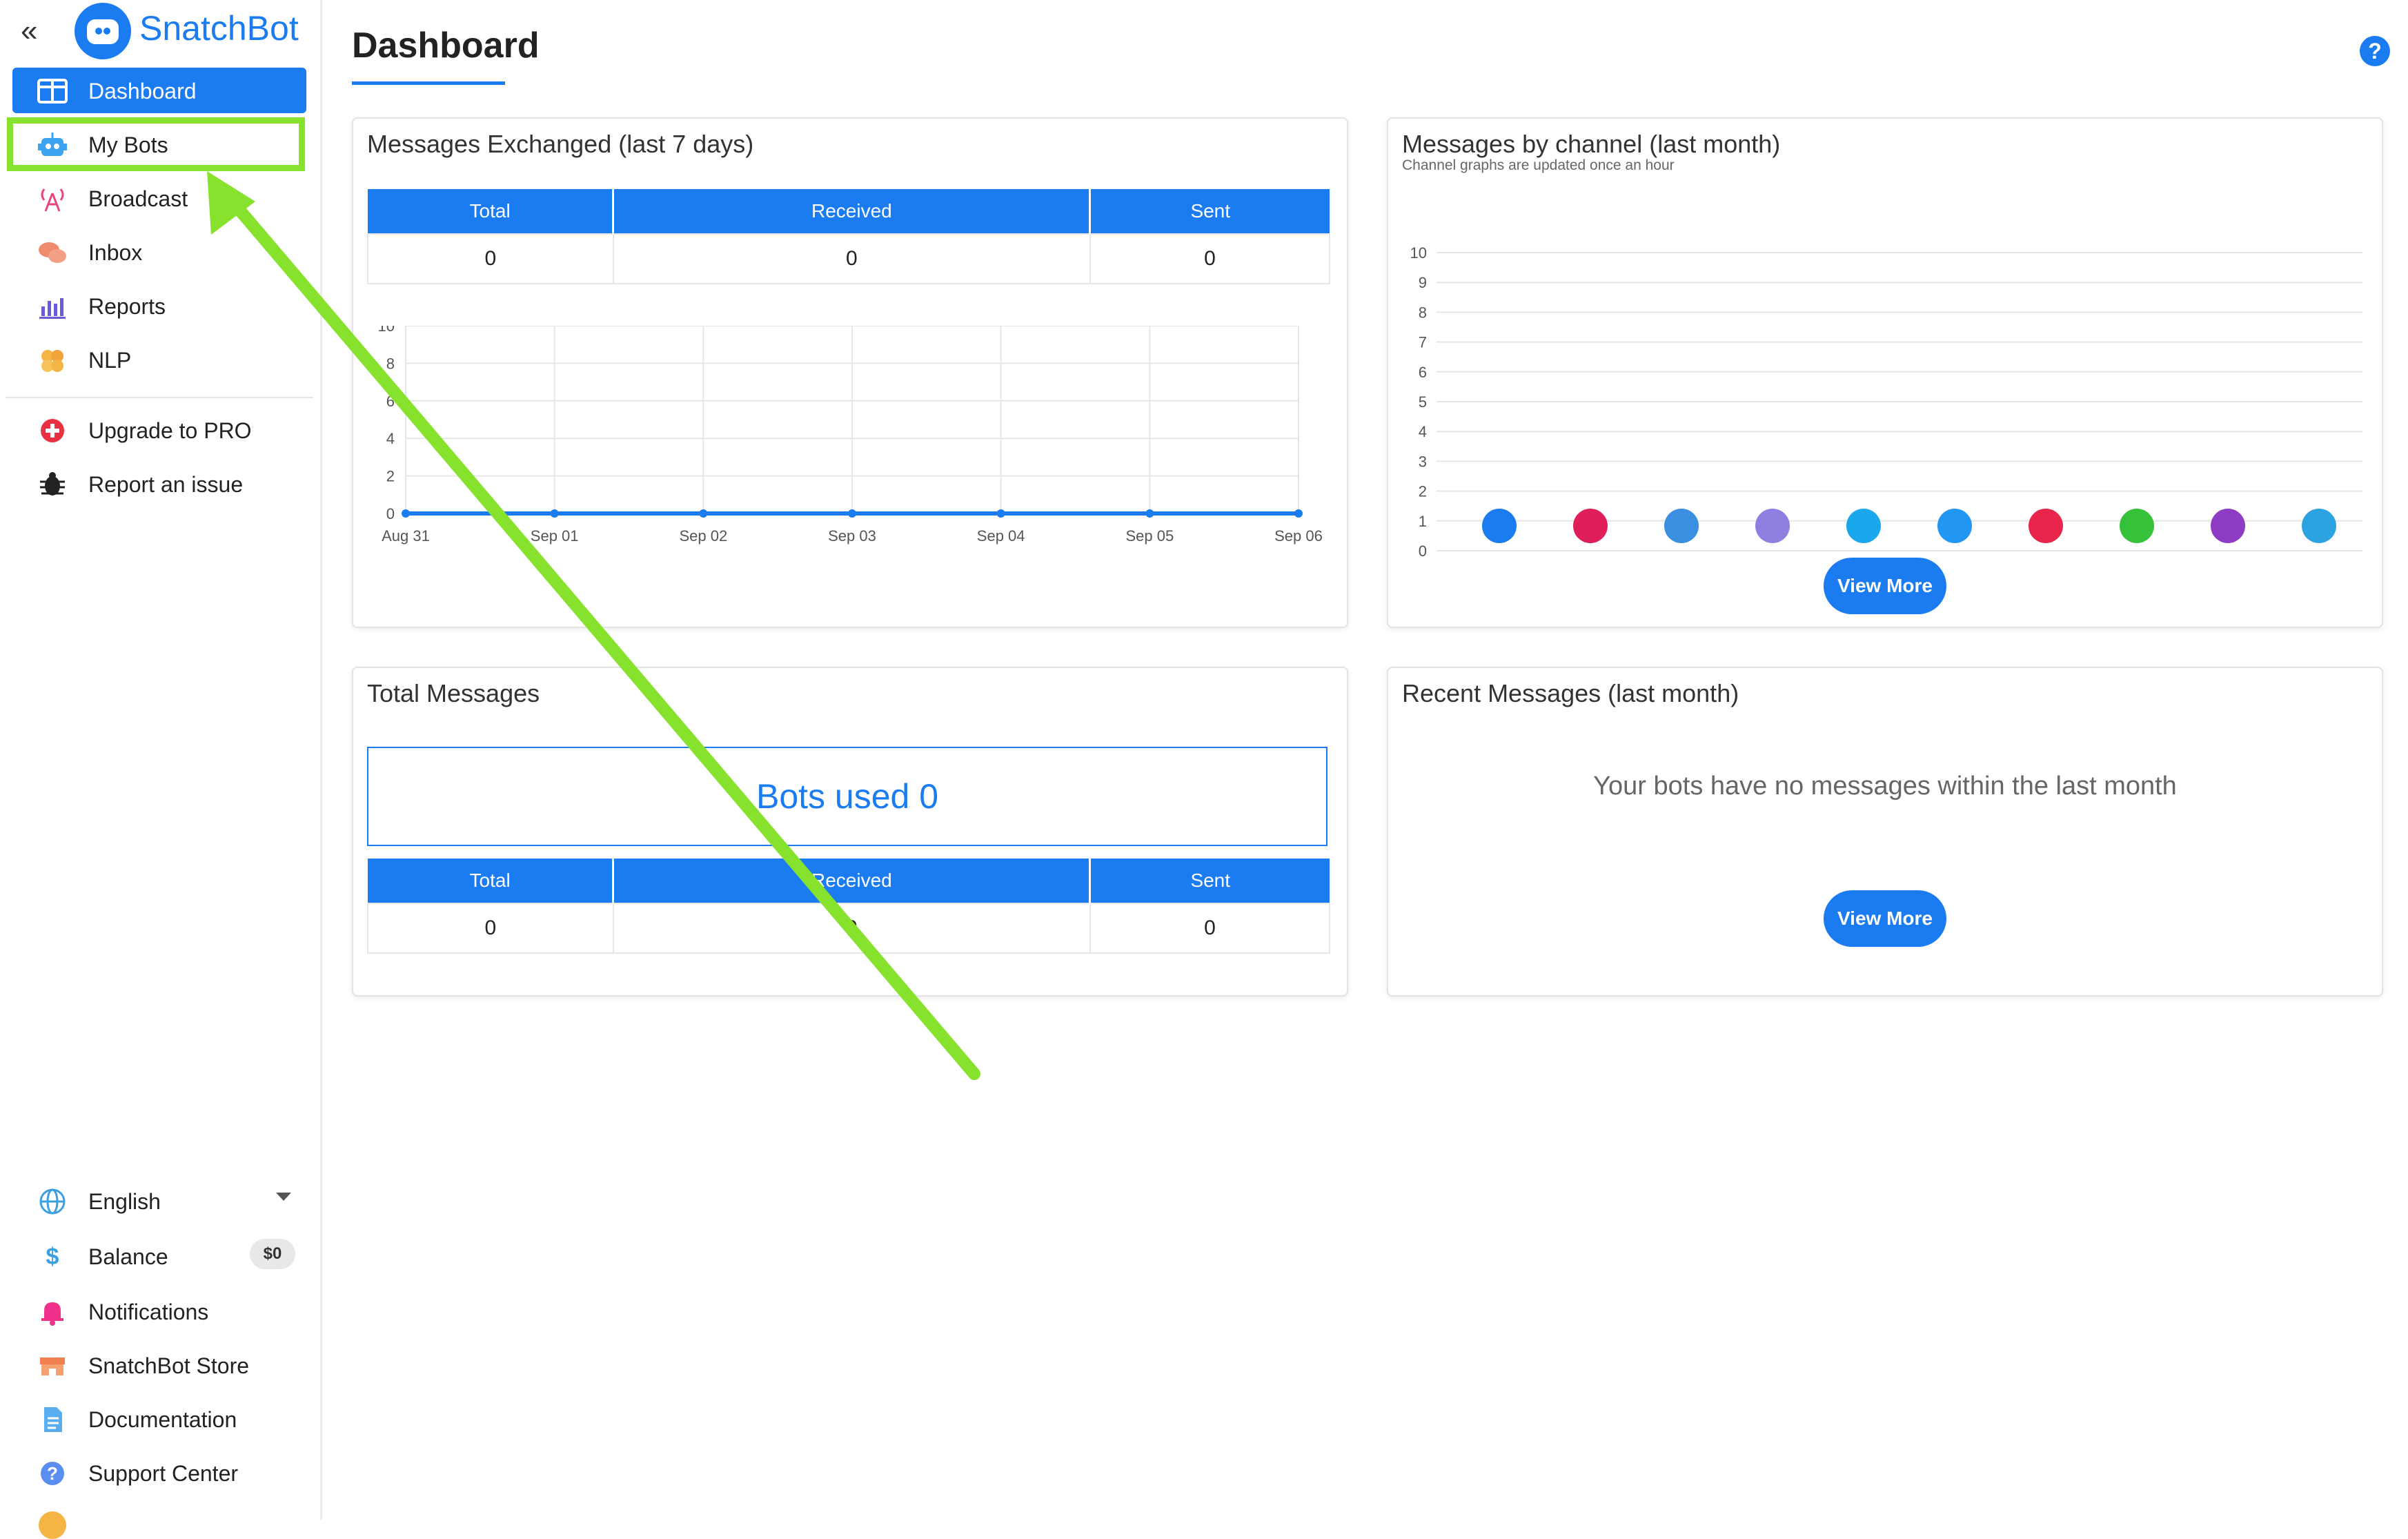 This screenshot has height=1539, width=2408. I want to click on globe-icon, so click(52, 1201).